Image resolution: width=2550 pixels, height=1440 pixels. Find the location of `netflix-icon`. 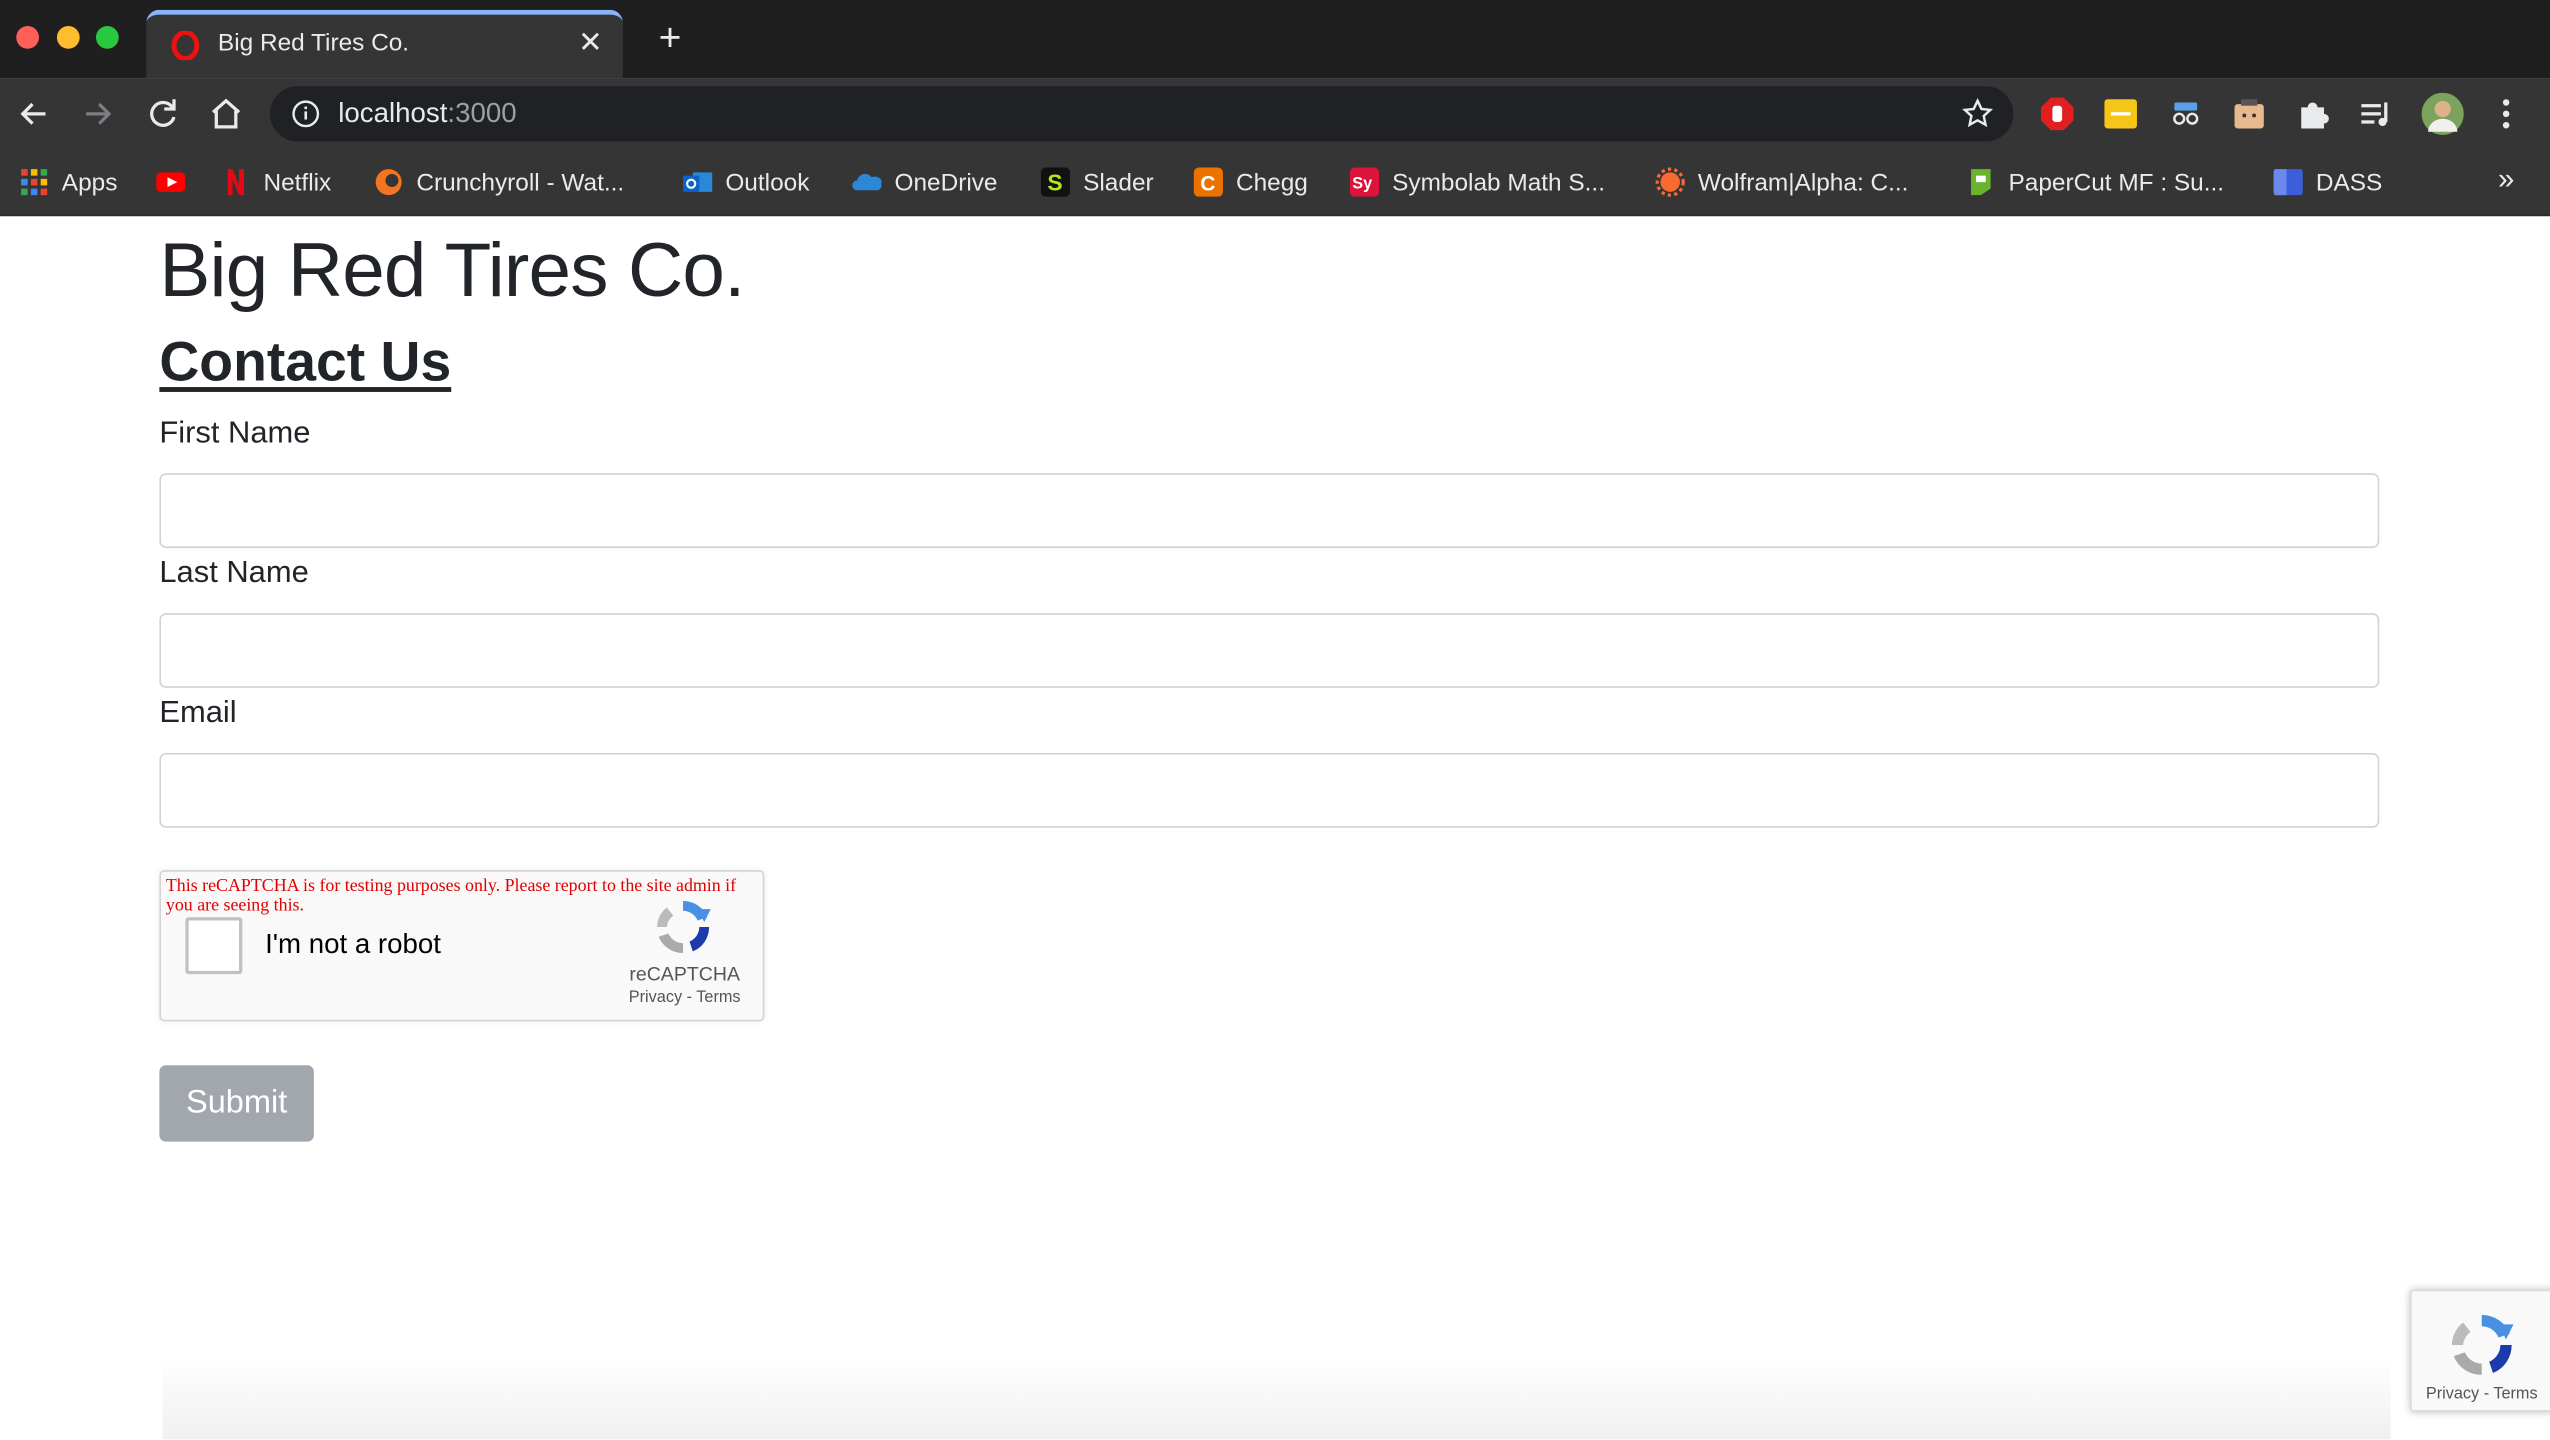

netflix-icon is located at coordinates (235, 182).